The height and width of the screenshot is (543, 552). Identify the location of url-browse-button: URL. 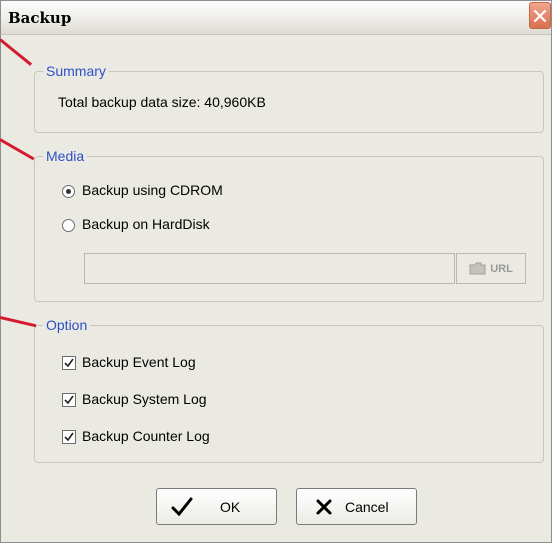
(491, 268).